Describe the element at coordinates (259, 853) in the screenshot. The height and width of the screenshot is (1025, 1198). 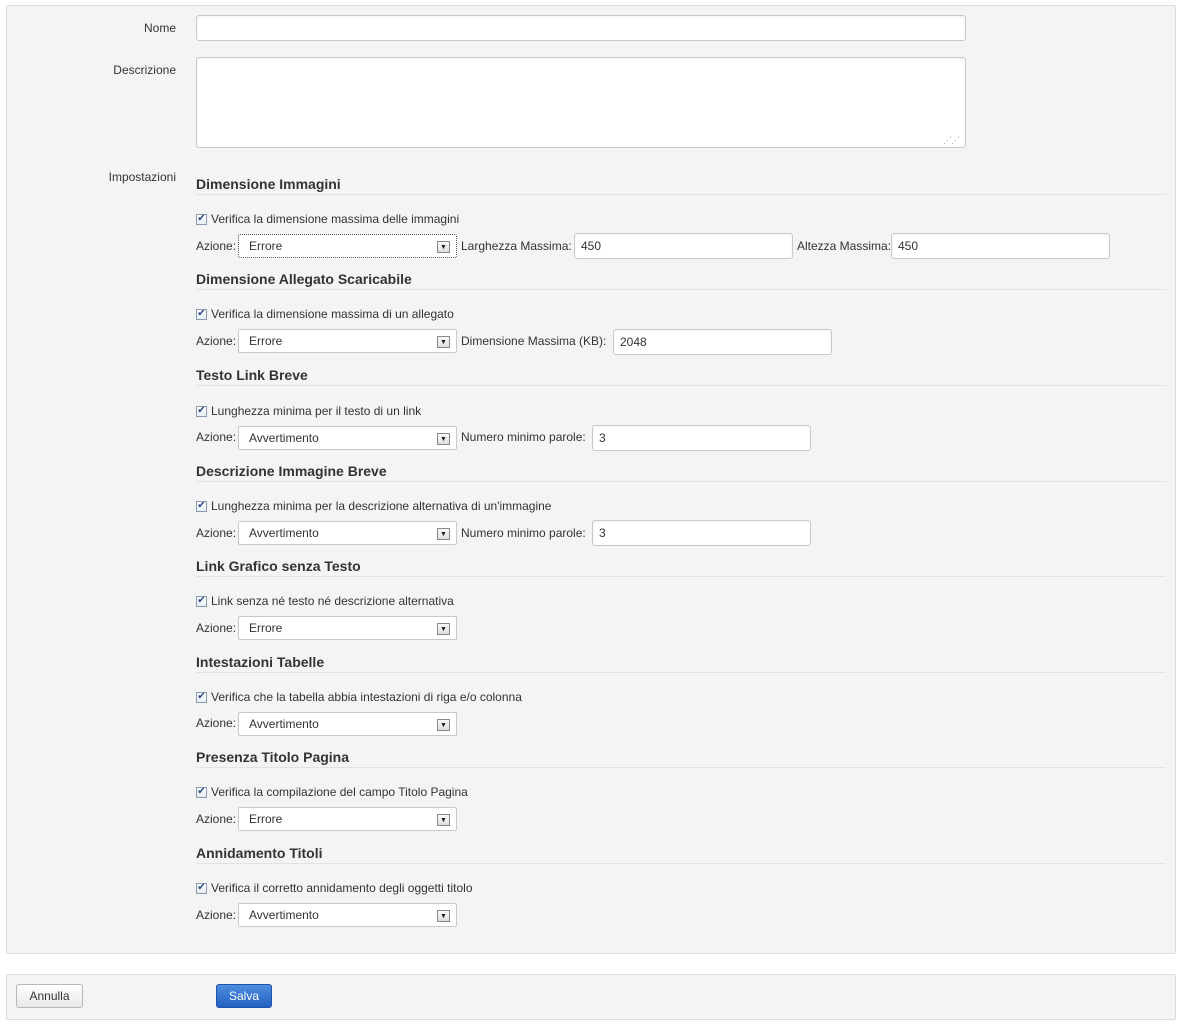
I see `section-title-annidamento-titoli: Annidamento Titoli` at that location.